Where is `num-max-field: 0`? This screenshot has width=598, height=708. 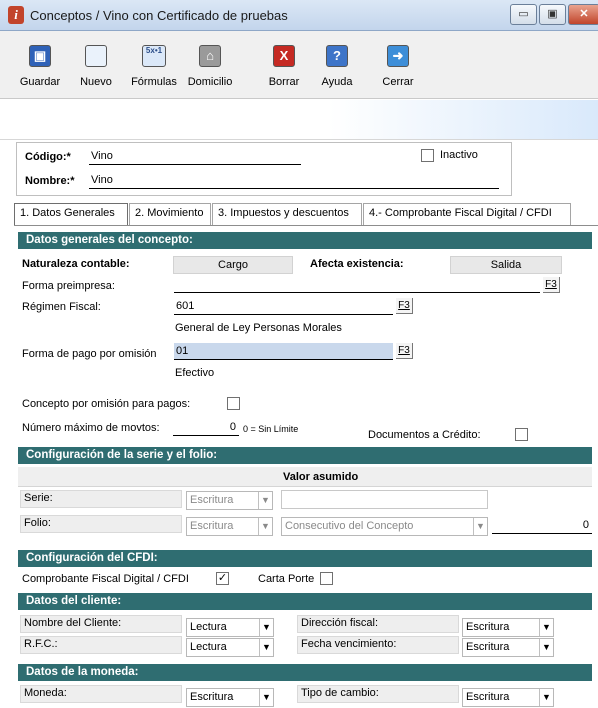
num-max-field: 0 is located at coordinates (206, 427).